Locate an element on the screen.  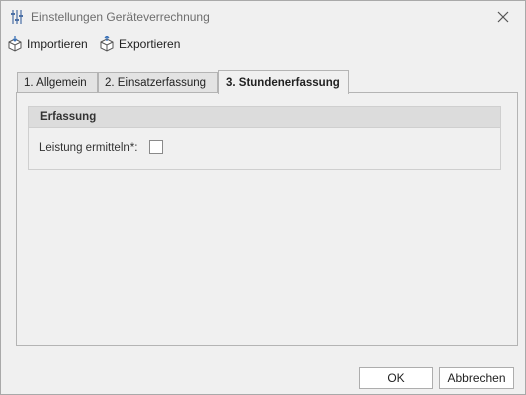
tab-label: 1. Allgemein is located at coordinates (55, 82).